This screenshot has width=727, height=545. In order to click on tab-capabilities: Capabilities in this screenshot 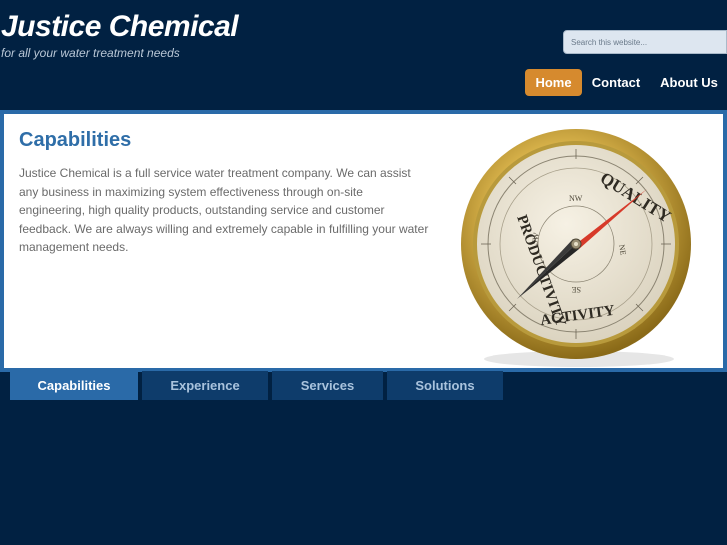, I will do `click(74, 385)`.